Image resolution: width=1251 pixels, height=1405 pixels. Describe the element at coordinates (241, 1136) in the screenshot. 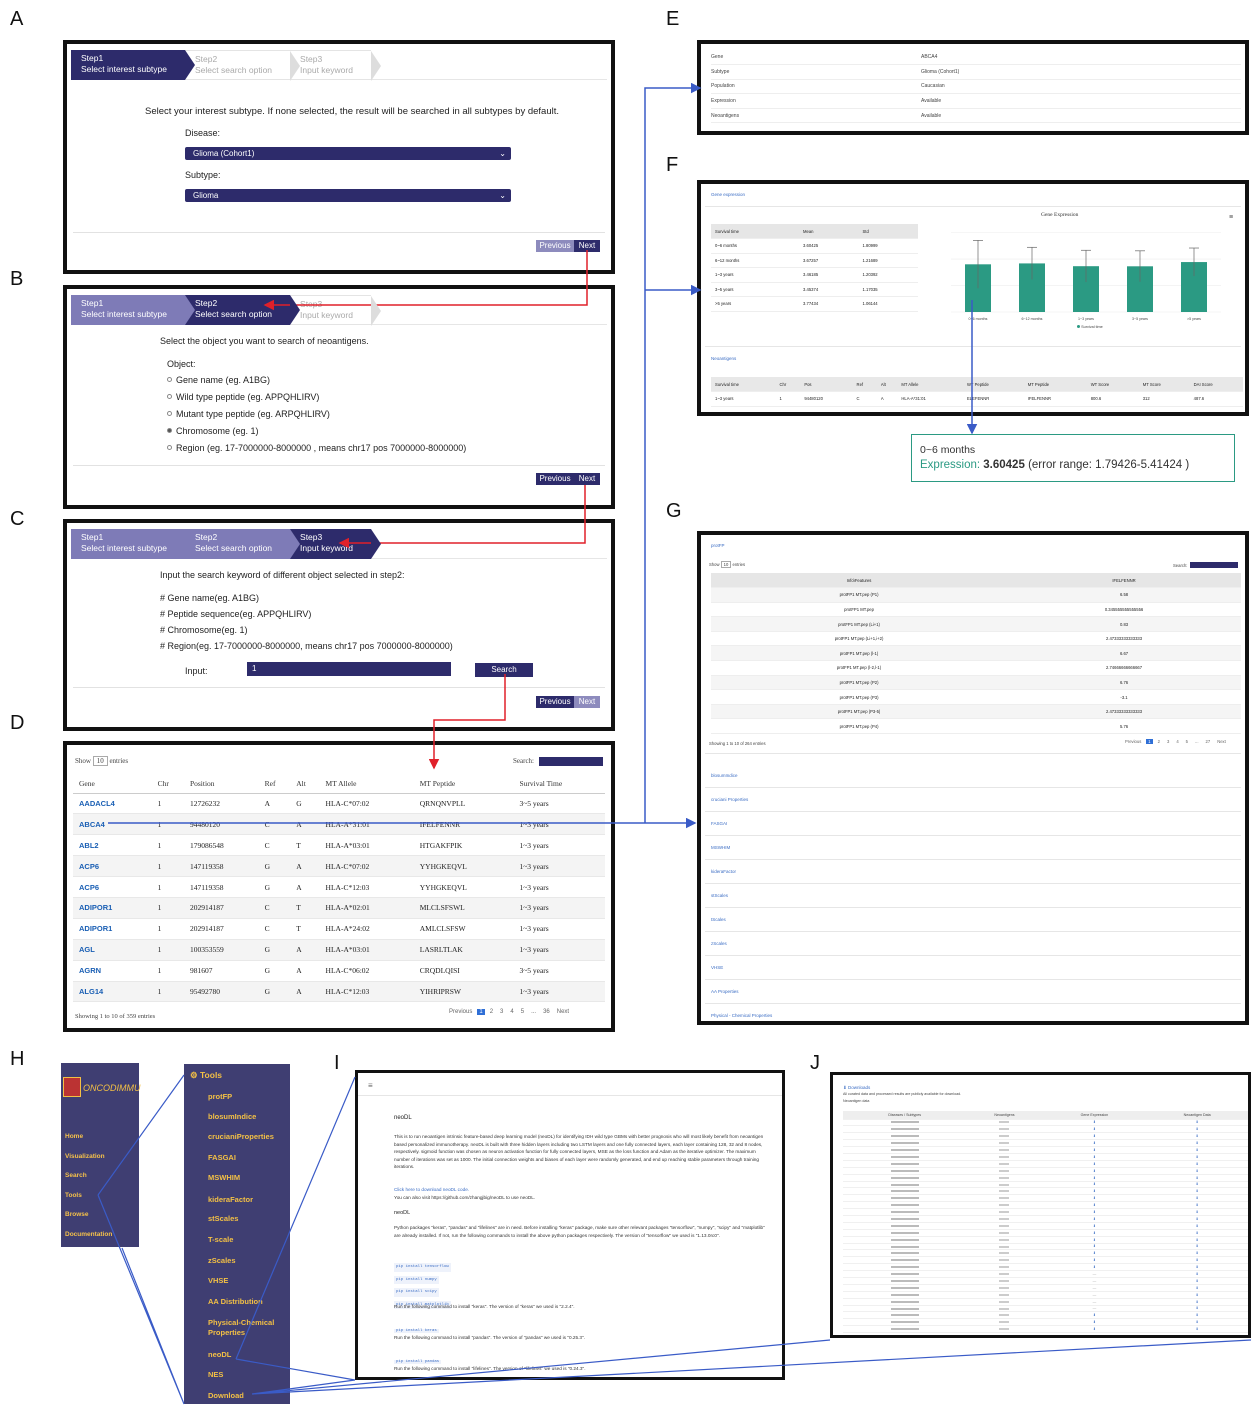

I see `tool-item: crucianiProperties` at that location.